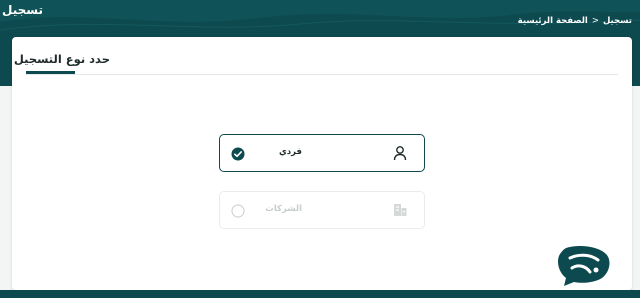 The image size is (640, 298). What do you see at coordinates (322, 153) in the screenshot?
I see `option-individual: فردي` at bounding box center [322, 153].